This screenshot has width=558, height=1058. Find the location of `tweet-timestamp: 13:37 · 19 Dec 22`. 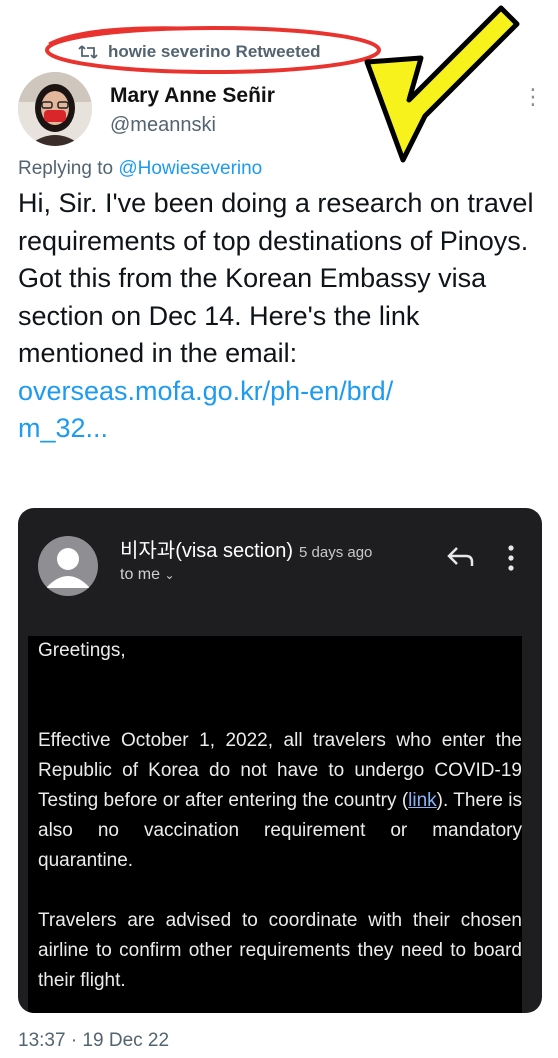

tweet-timestamp: 13:37 · 19 Dec 22 is located at coordinates (93, 1041).